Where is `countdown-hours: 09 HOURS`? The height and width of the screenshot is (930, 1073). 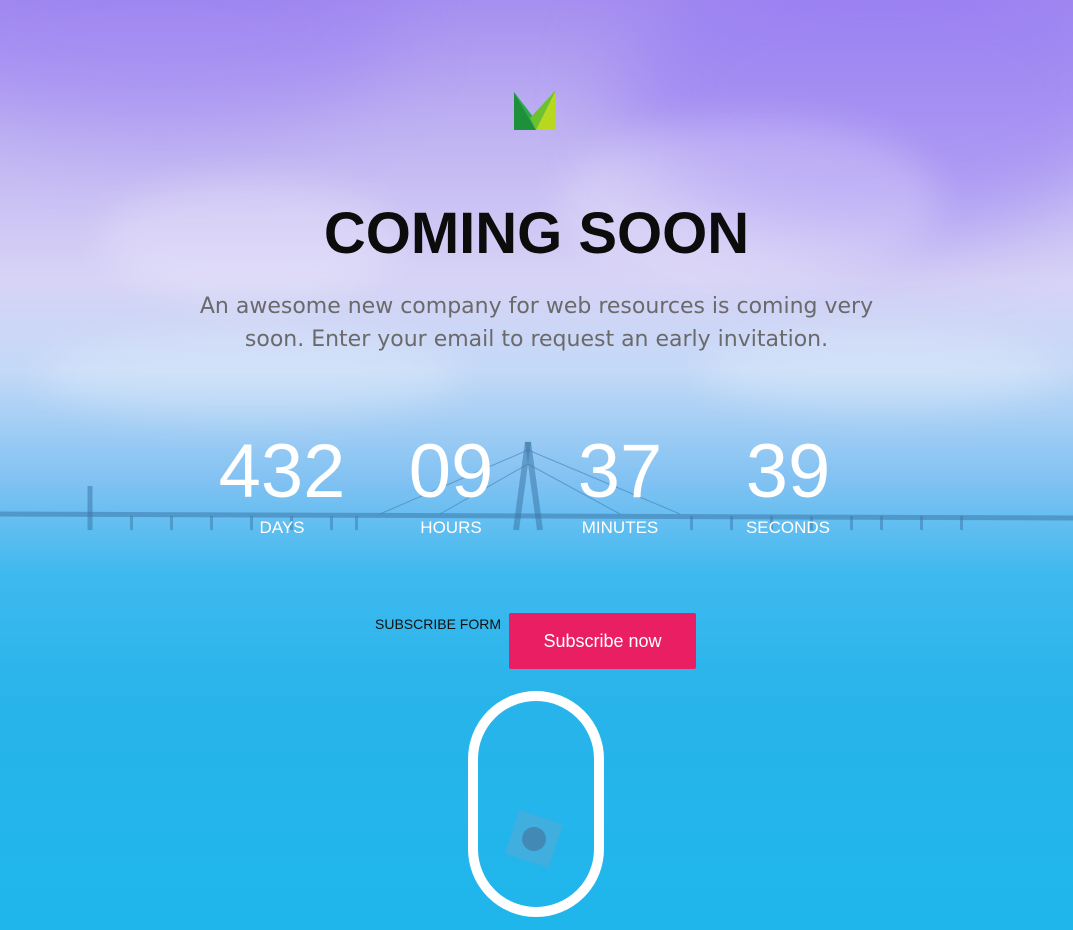
countdown-hours: 09 HOURS is located at coordinates (451, 484).